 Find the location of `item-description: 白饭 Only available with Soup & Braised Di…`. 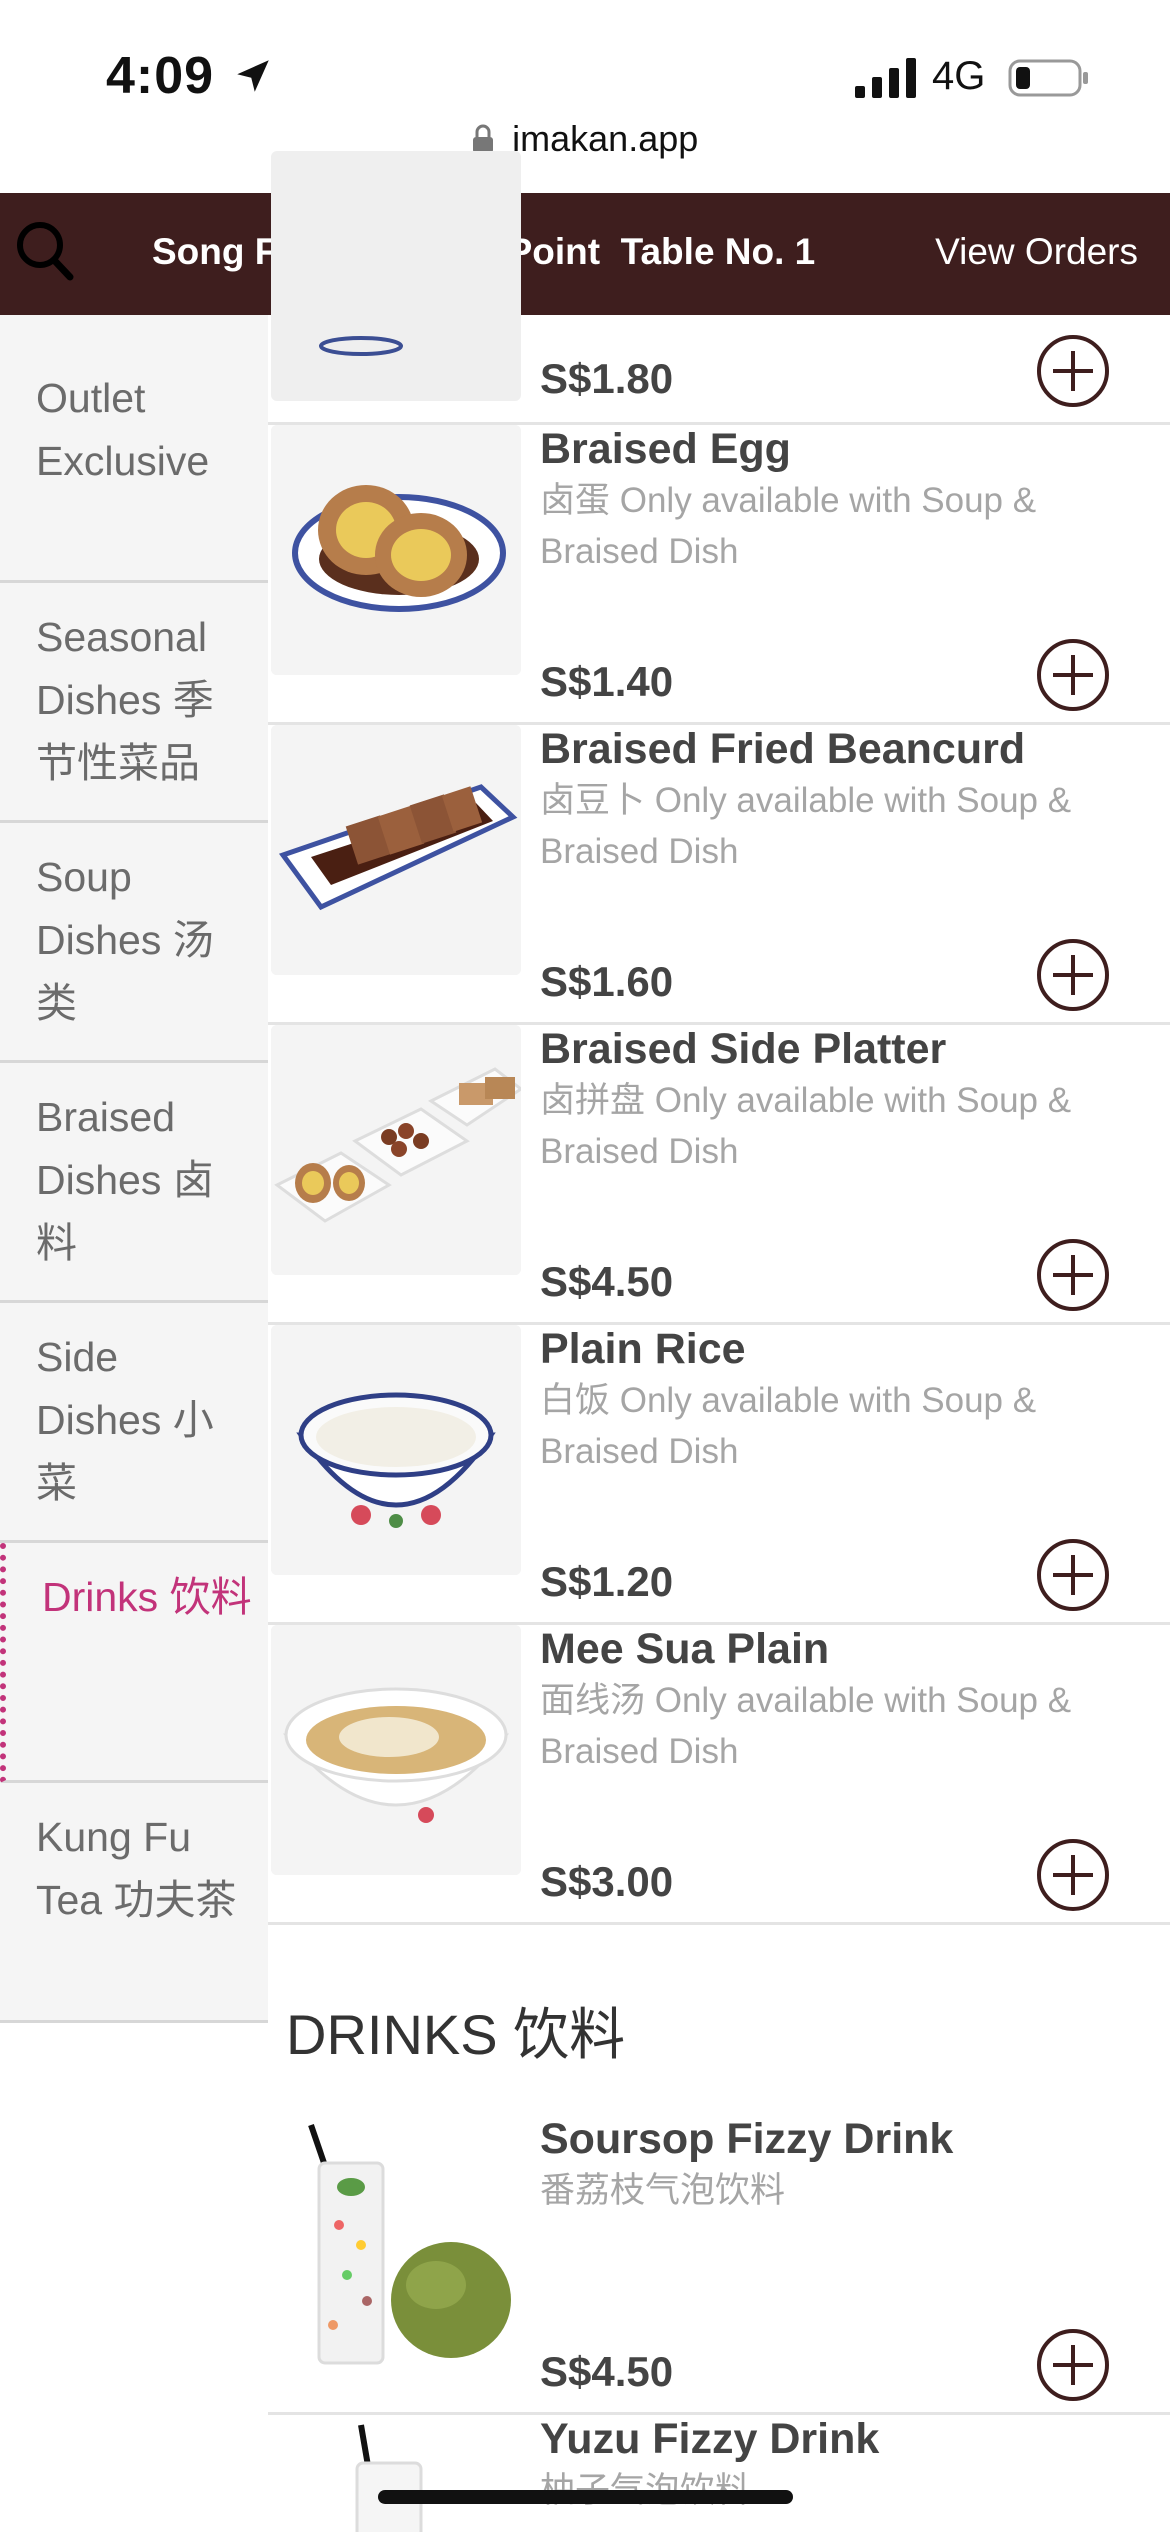

item-description: 白饭 Only available with Soup & Braised Di… is located at coordinates (788, 1426).